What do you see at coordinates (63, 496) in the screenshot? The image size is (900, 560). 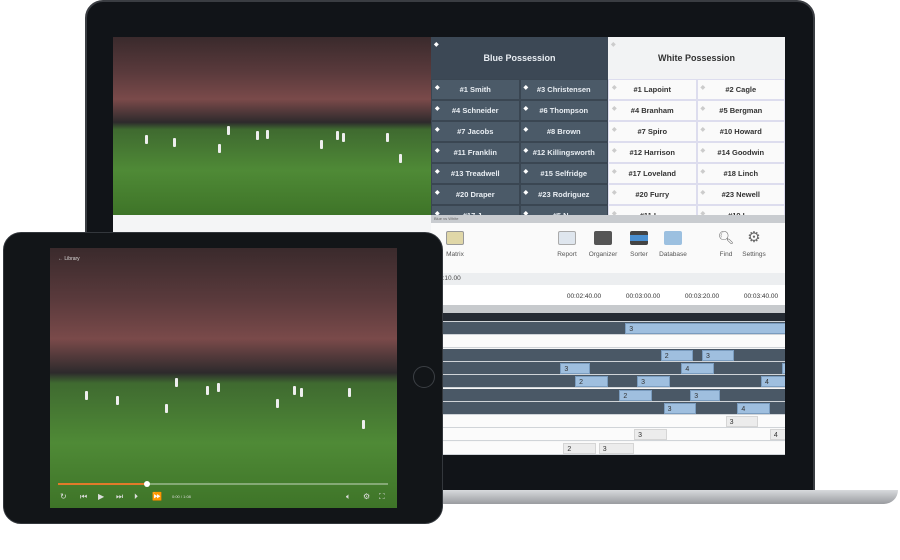 I see `replay-icon: ↻` at bounding box center [63, 496].